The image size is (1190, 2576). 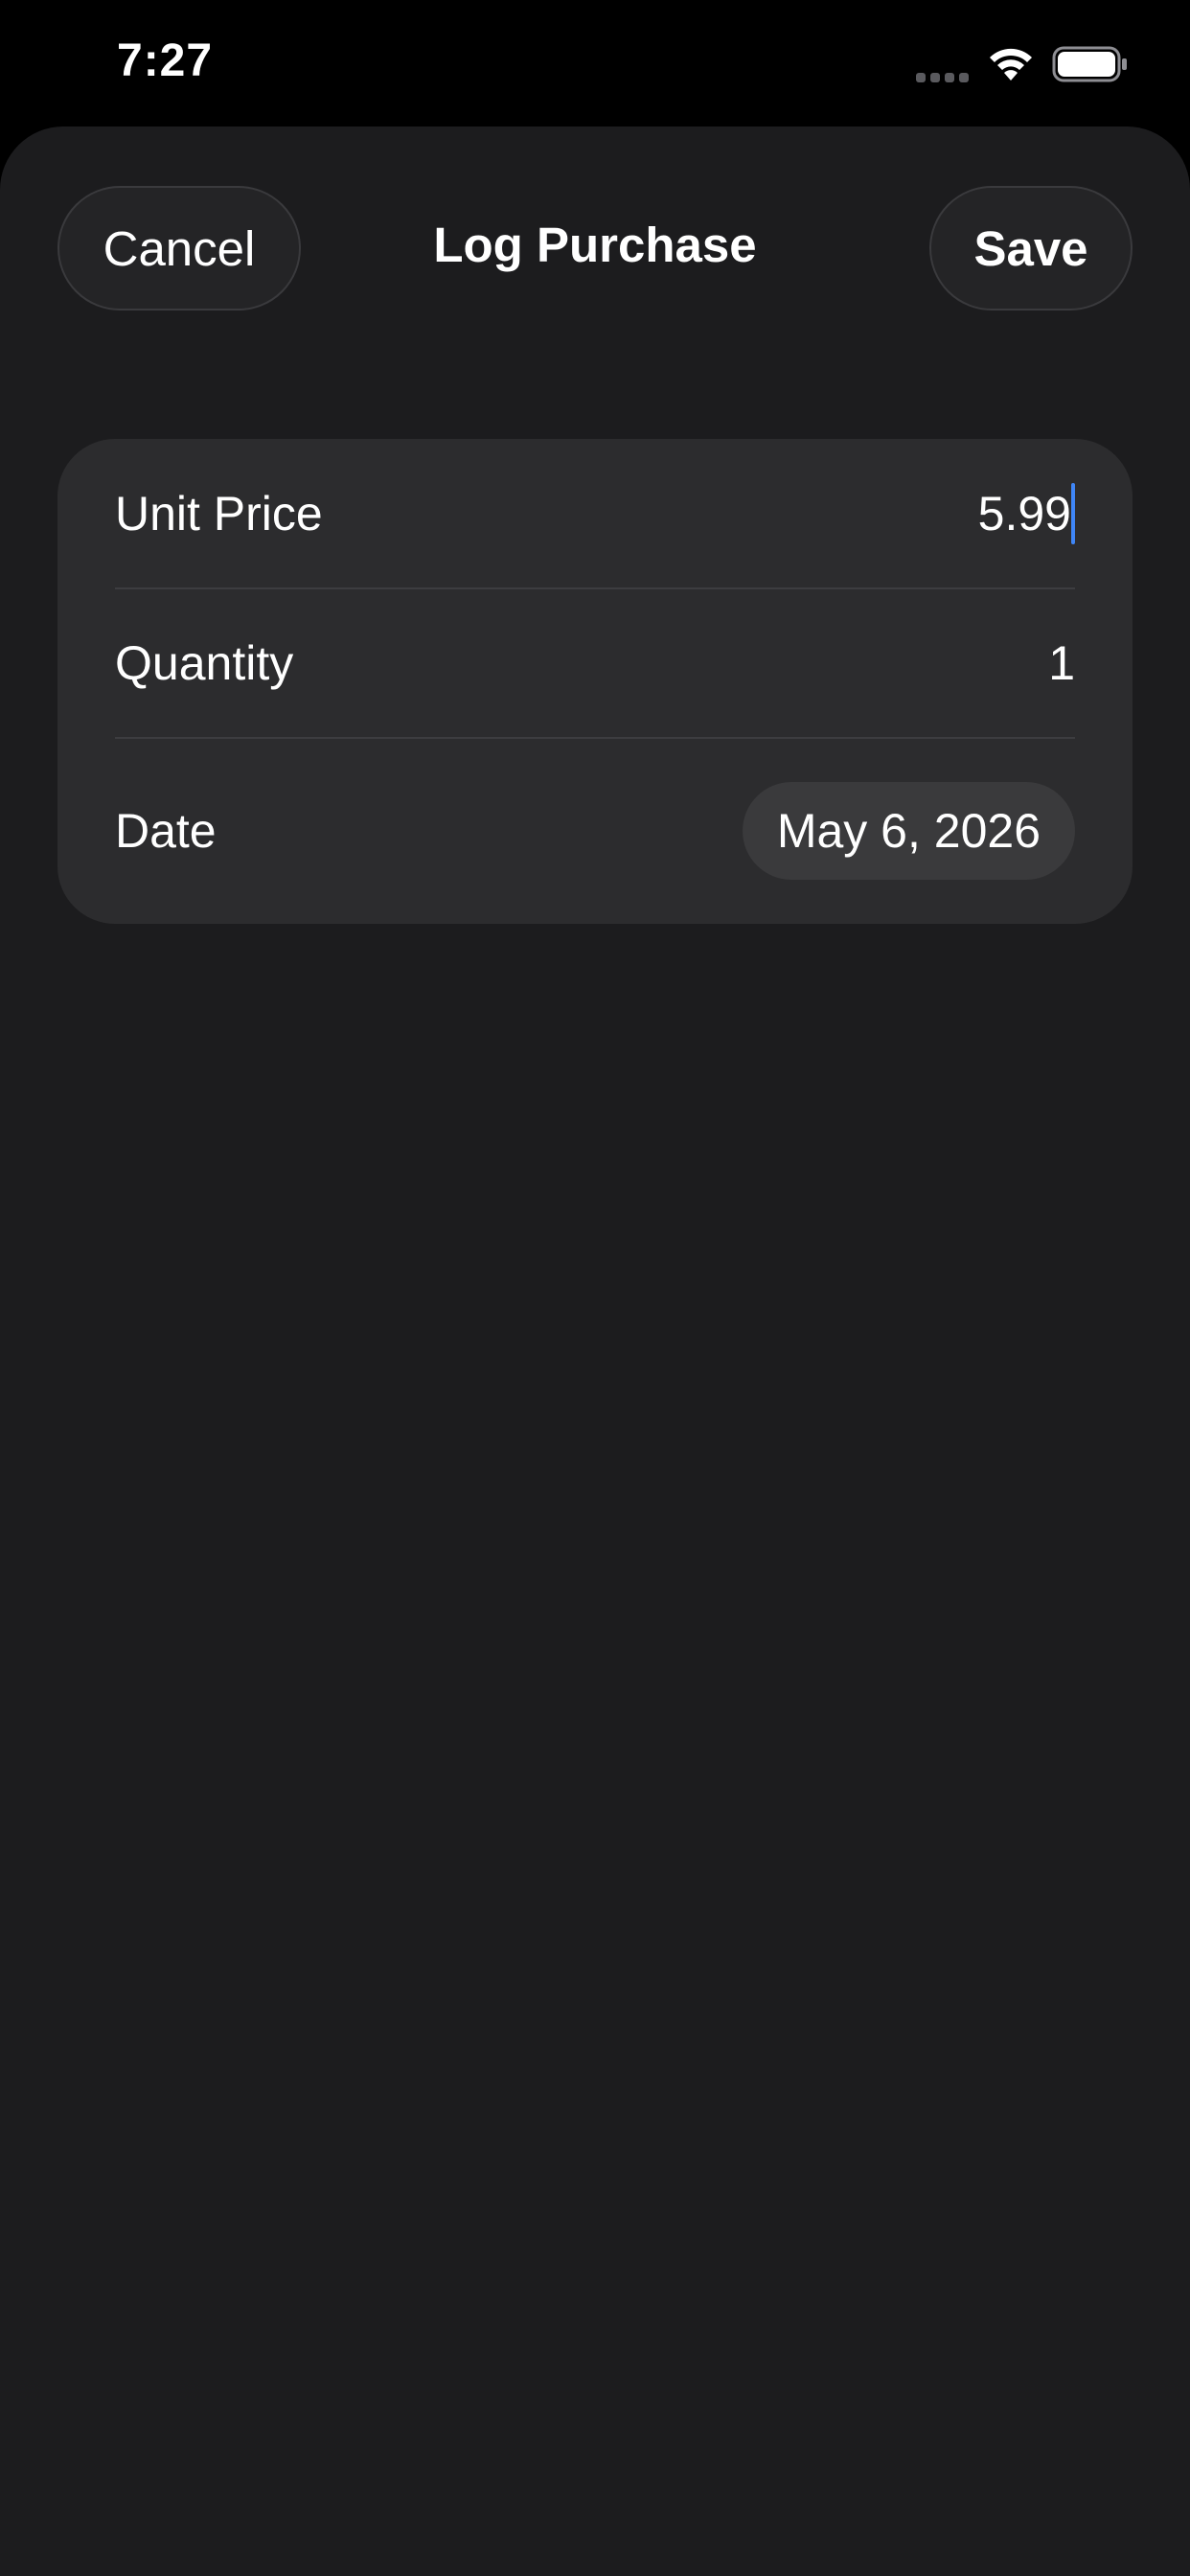 I want to click on wifi-icon, so click(x=1011, y=64).